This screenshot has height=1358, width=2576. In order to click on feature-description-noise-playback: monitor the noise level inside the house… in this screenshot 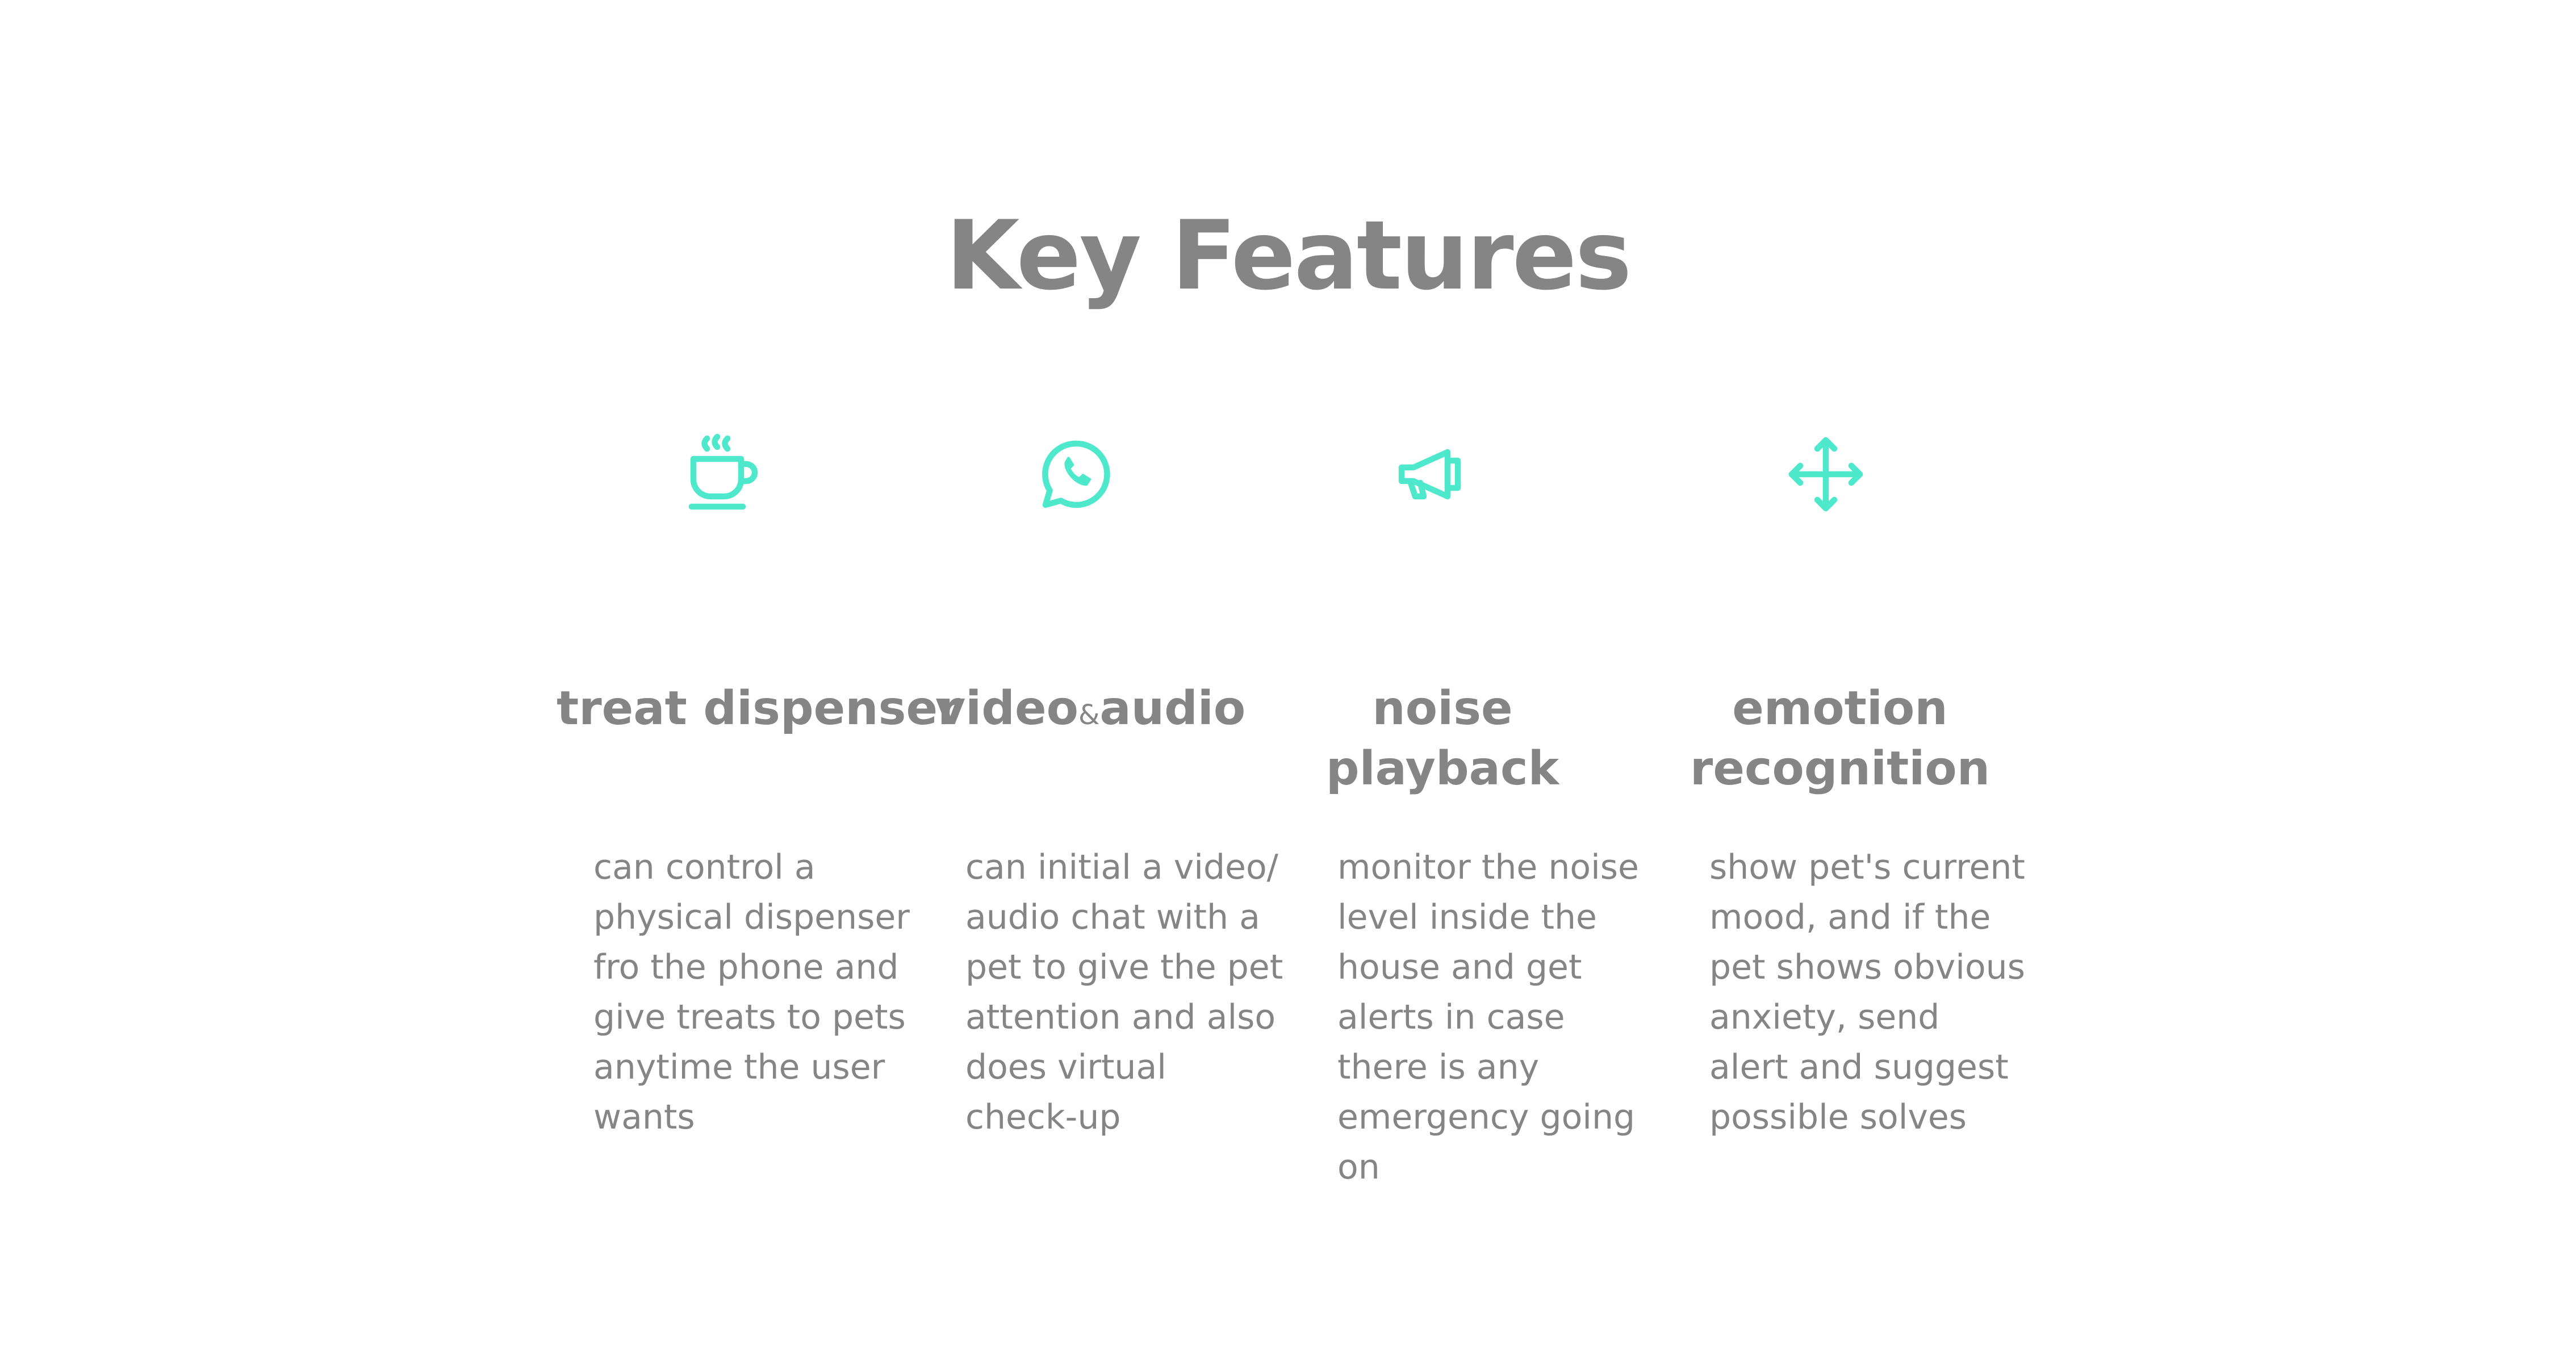, I will do `click(1488, 1017)`.